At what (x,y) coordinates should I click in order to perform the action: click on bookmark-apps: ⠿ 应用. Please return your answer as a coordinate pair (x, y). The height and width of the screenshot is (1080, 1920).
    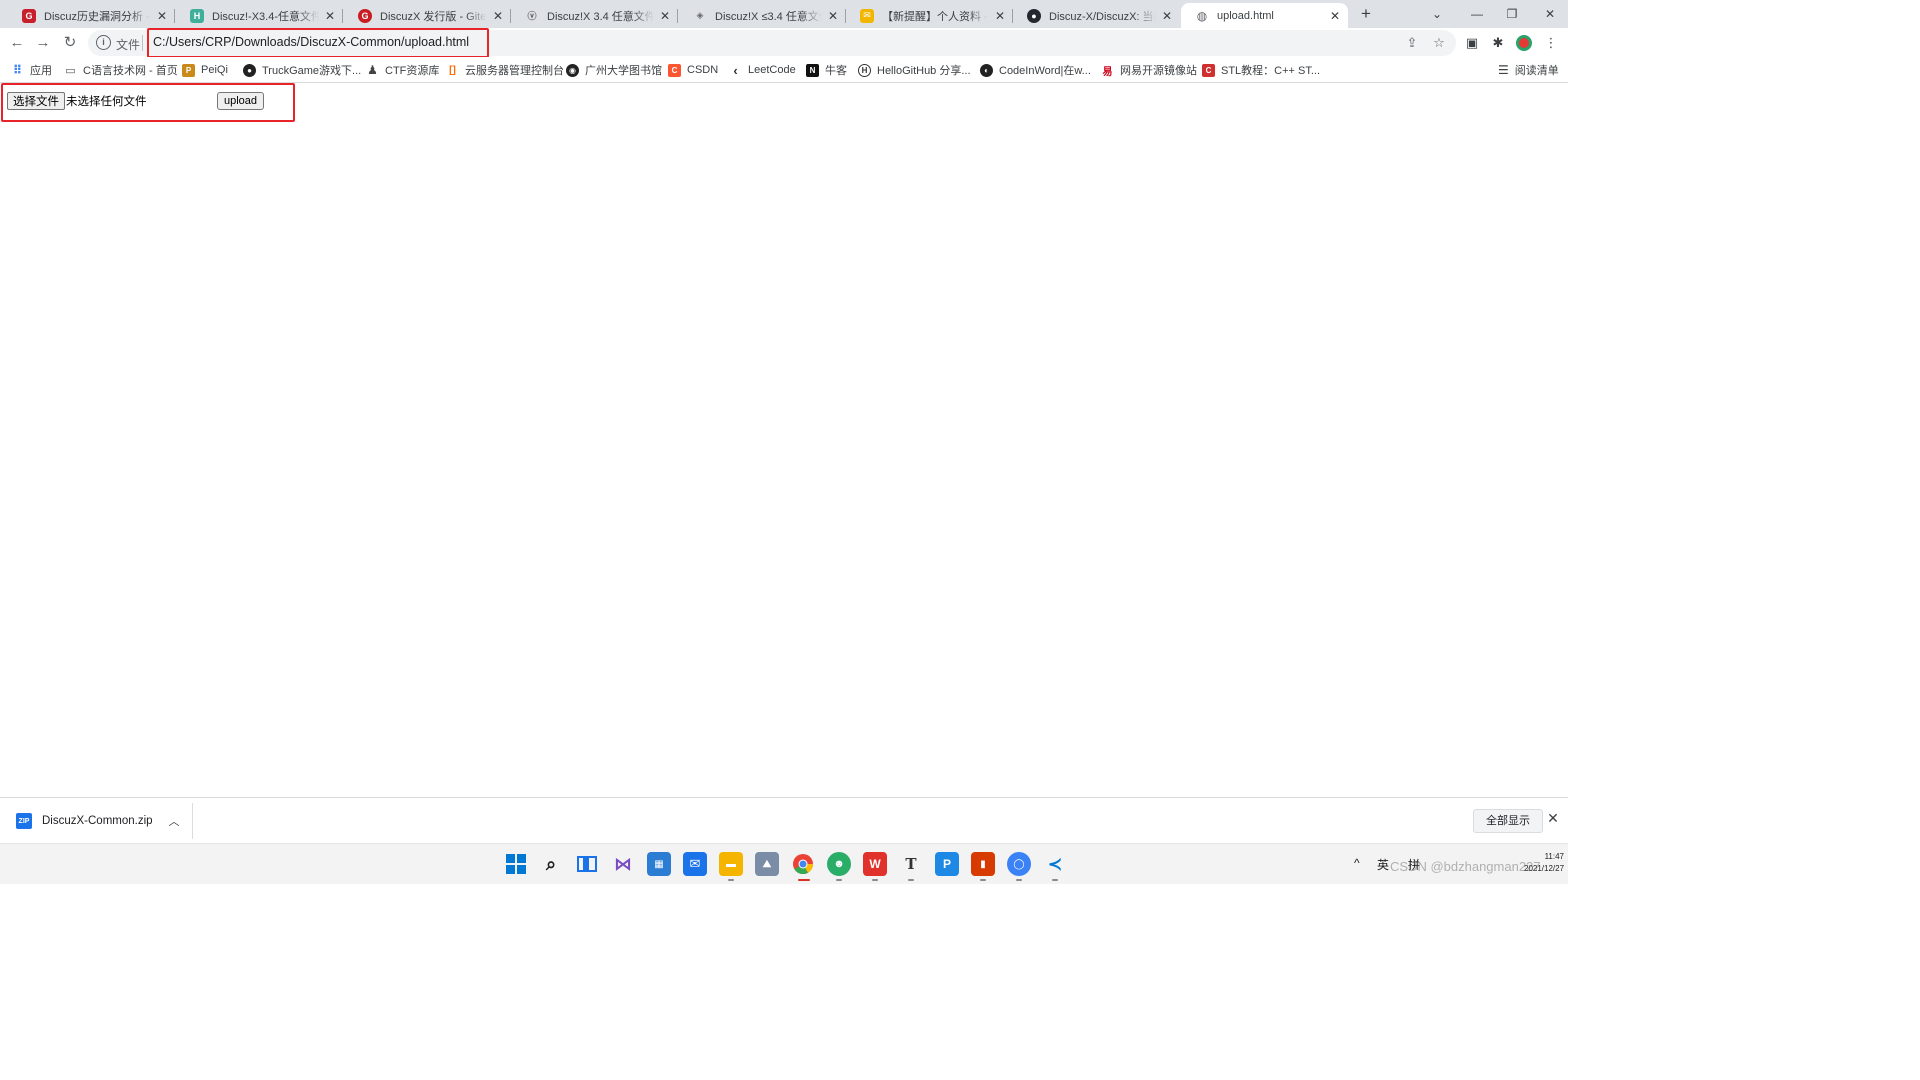
    Looking at the image, I should click on (31, 70).